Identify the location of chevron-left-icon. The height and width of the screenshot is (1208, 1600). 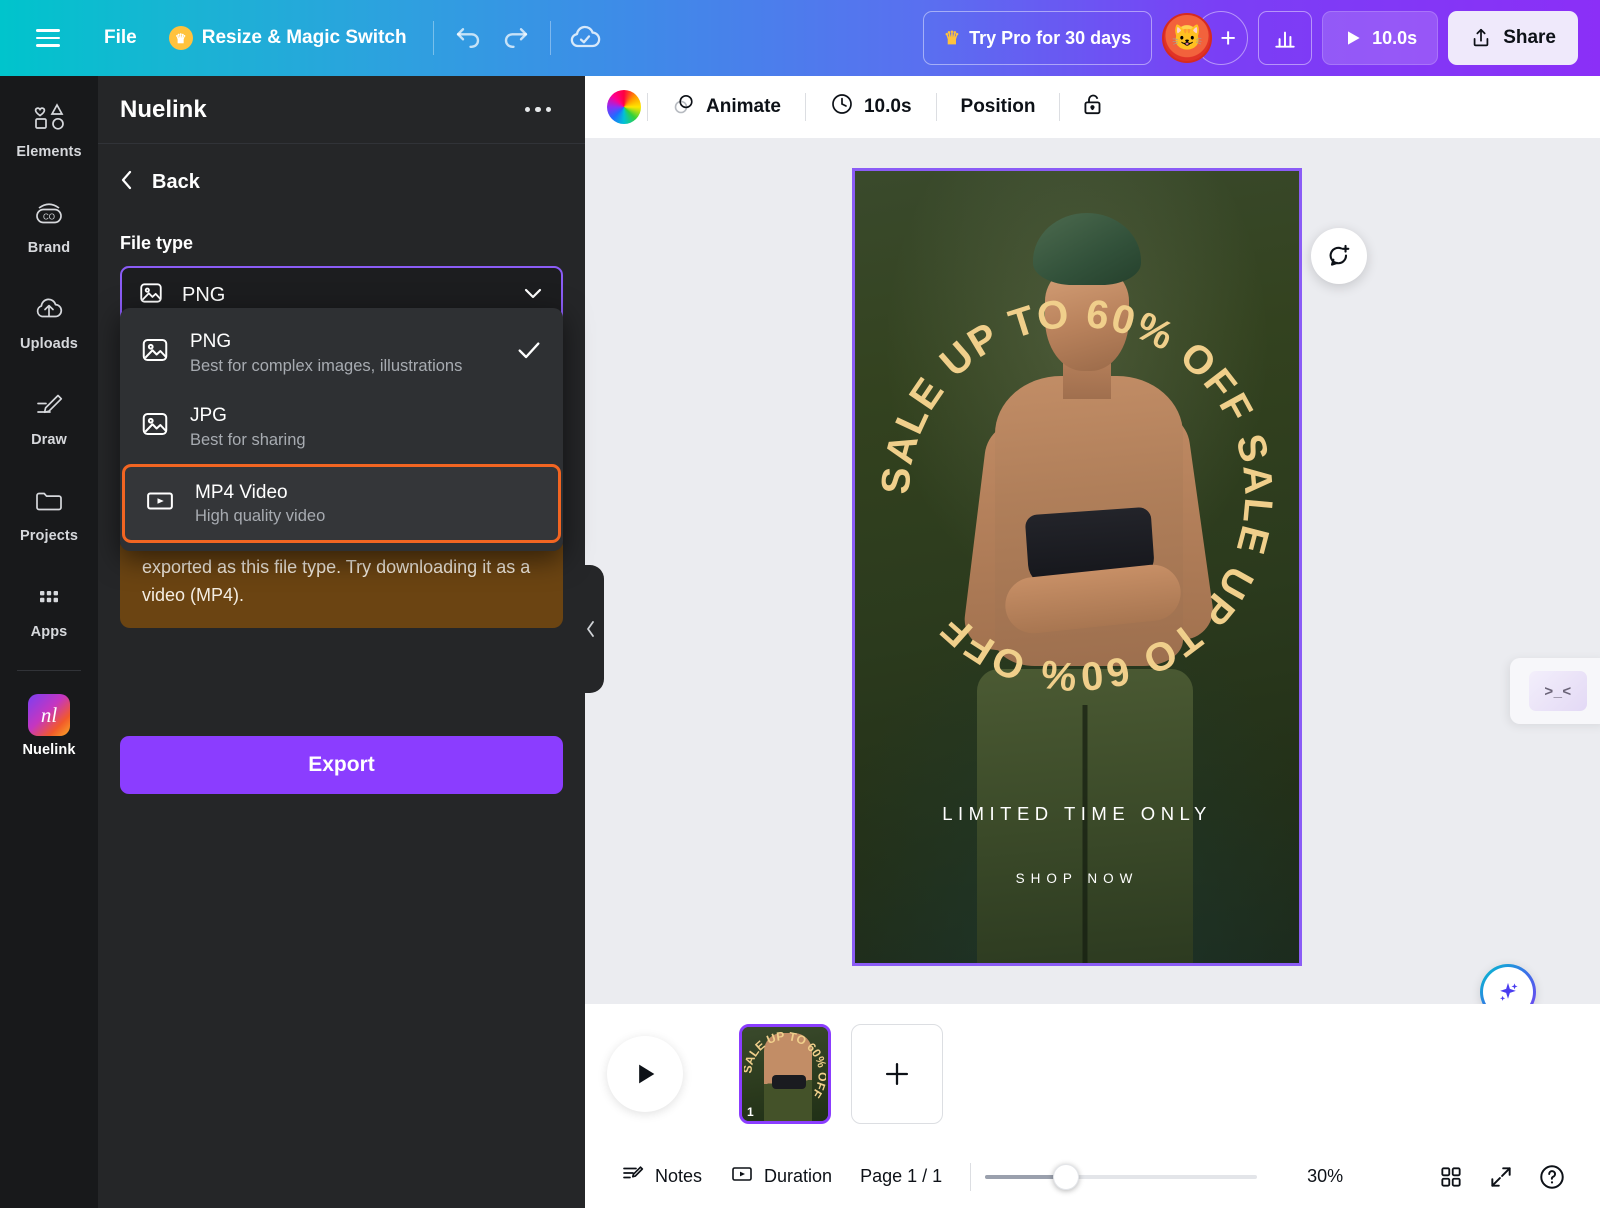
(590, 629).